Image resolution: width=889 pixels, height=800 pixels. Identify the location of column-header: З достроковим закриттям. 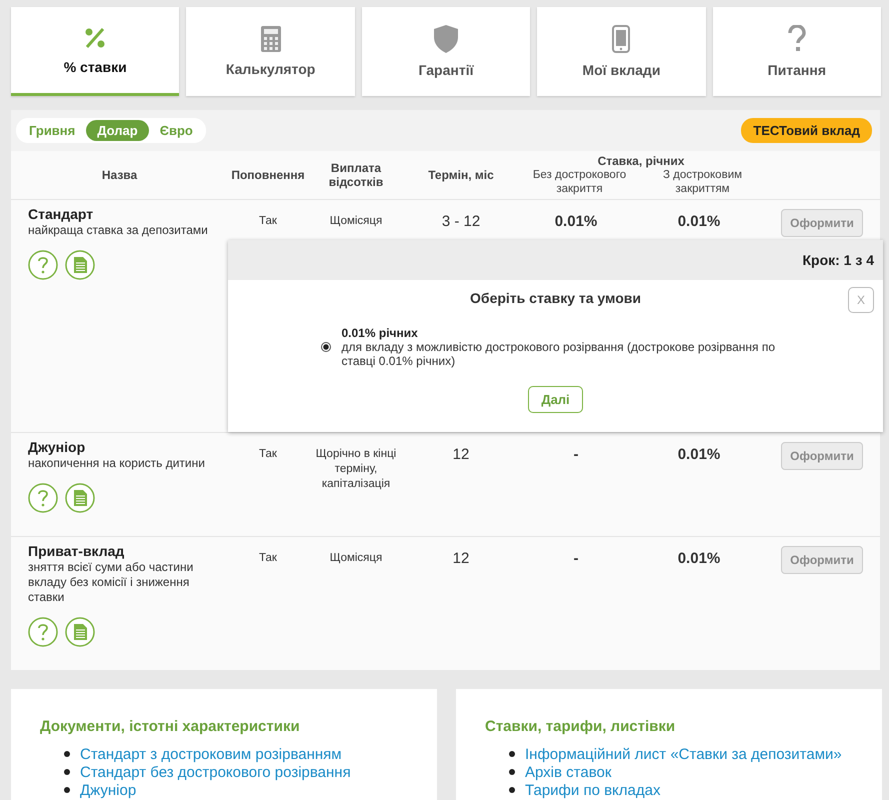
(703, 182).